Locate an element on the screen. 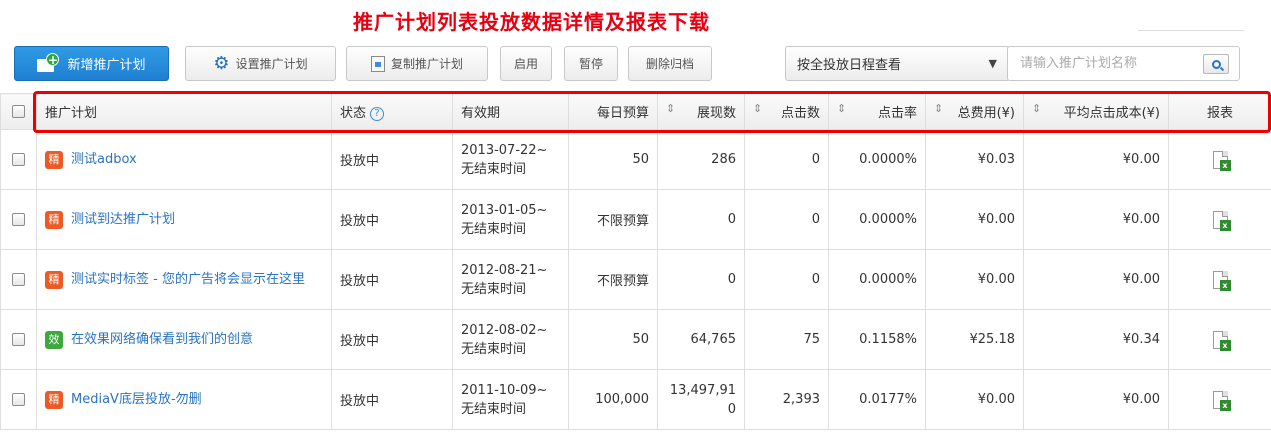  schedule-select-value: 按全投放日程查看 is located at coordinates (849, 65).